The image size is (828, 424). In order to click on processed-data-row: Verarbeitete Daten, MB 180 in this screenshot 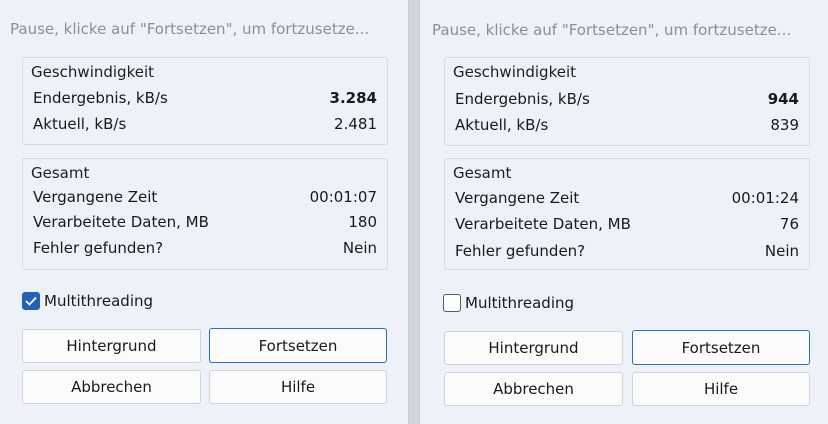, I will do `click(205, 222)`.